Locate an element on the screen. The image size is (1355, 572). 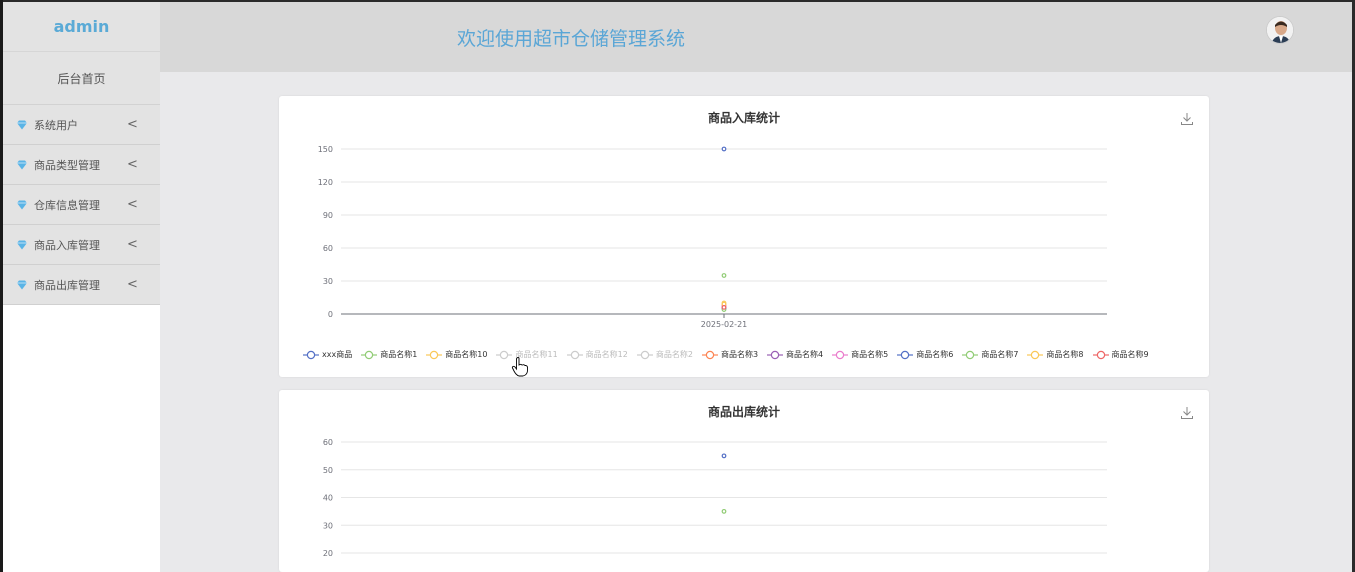
legend-item: 商品名称10 is located at coordinates (456, 354).